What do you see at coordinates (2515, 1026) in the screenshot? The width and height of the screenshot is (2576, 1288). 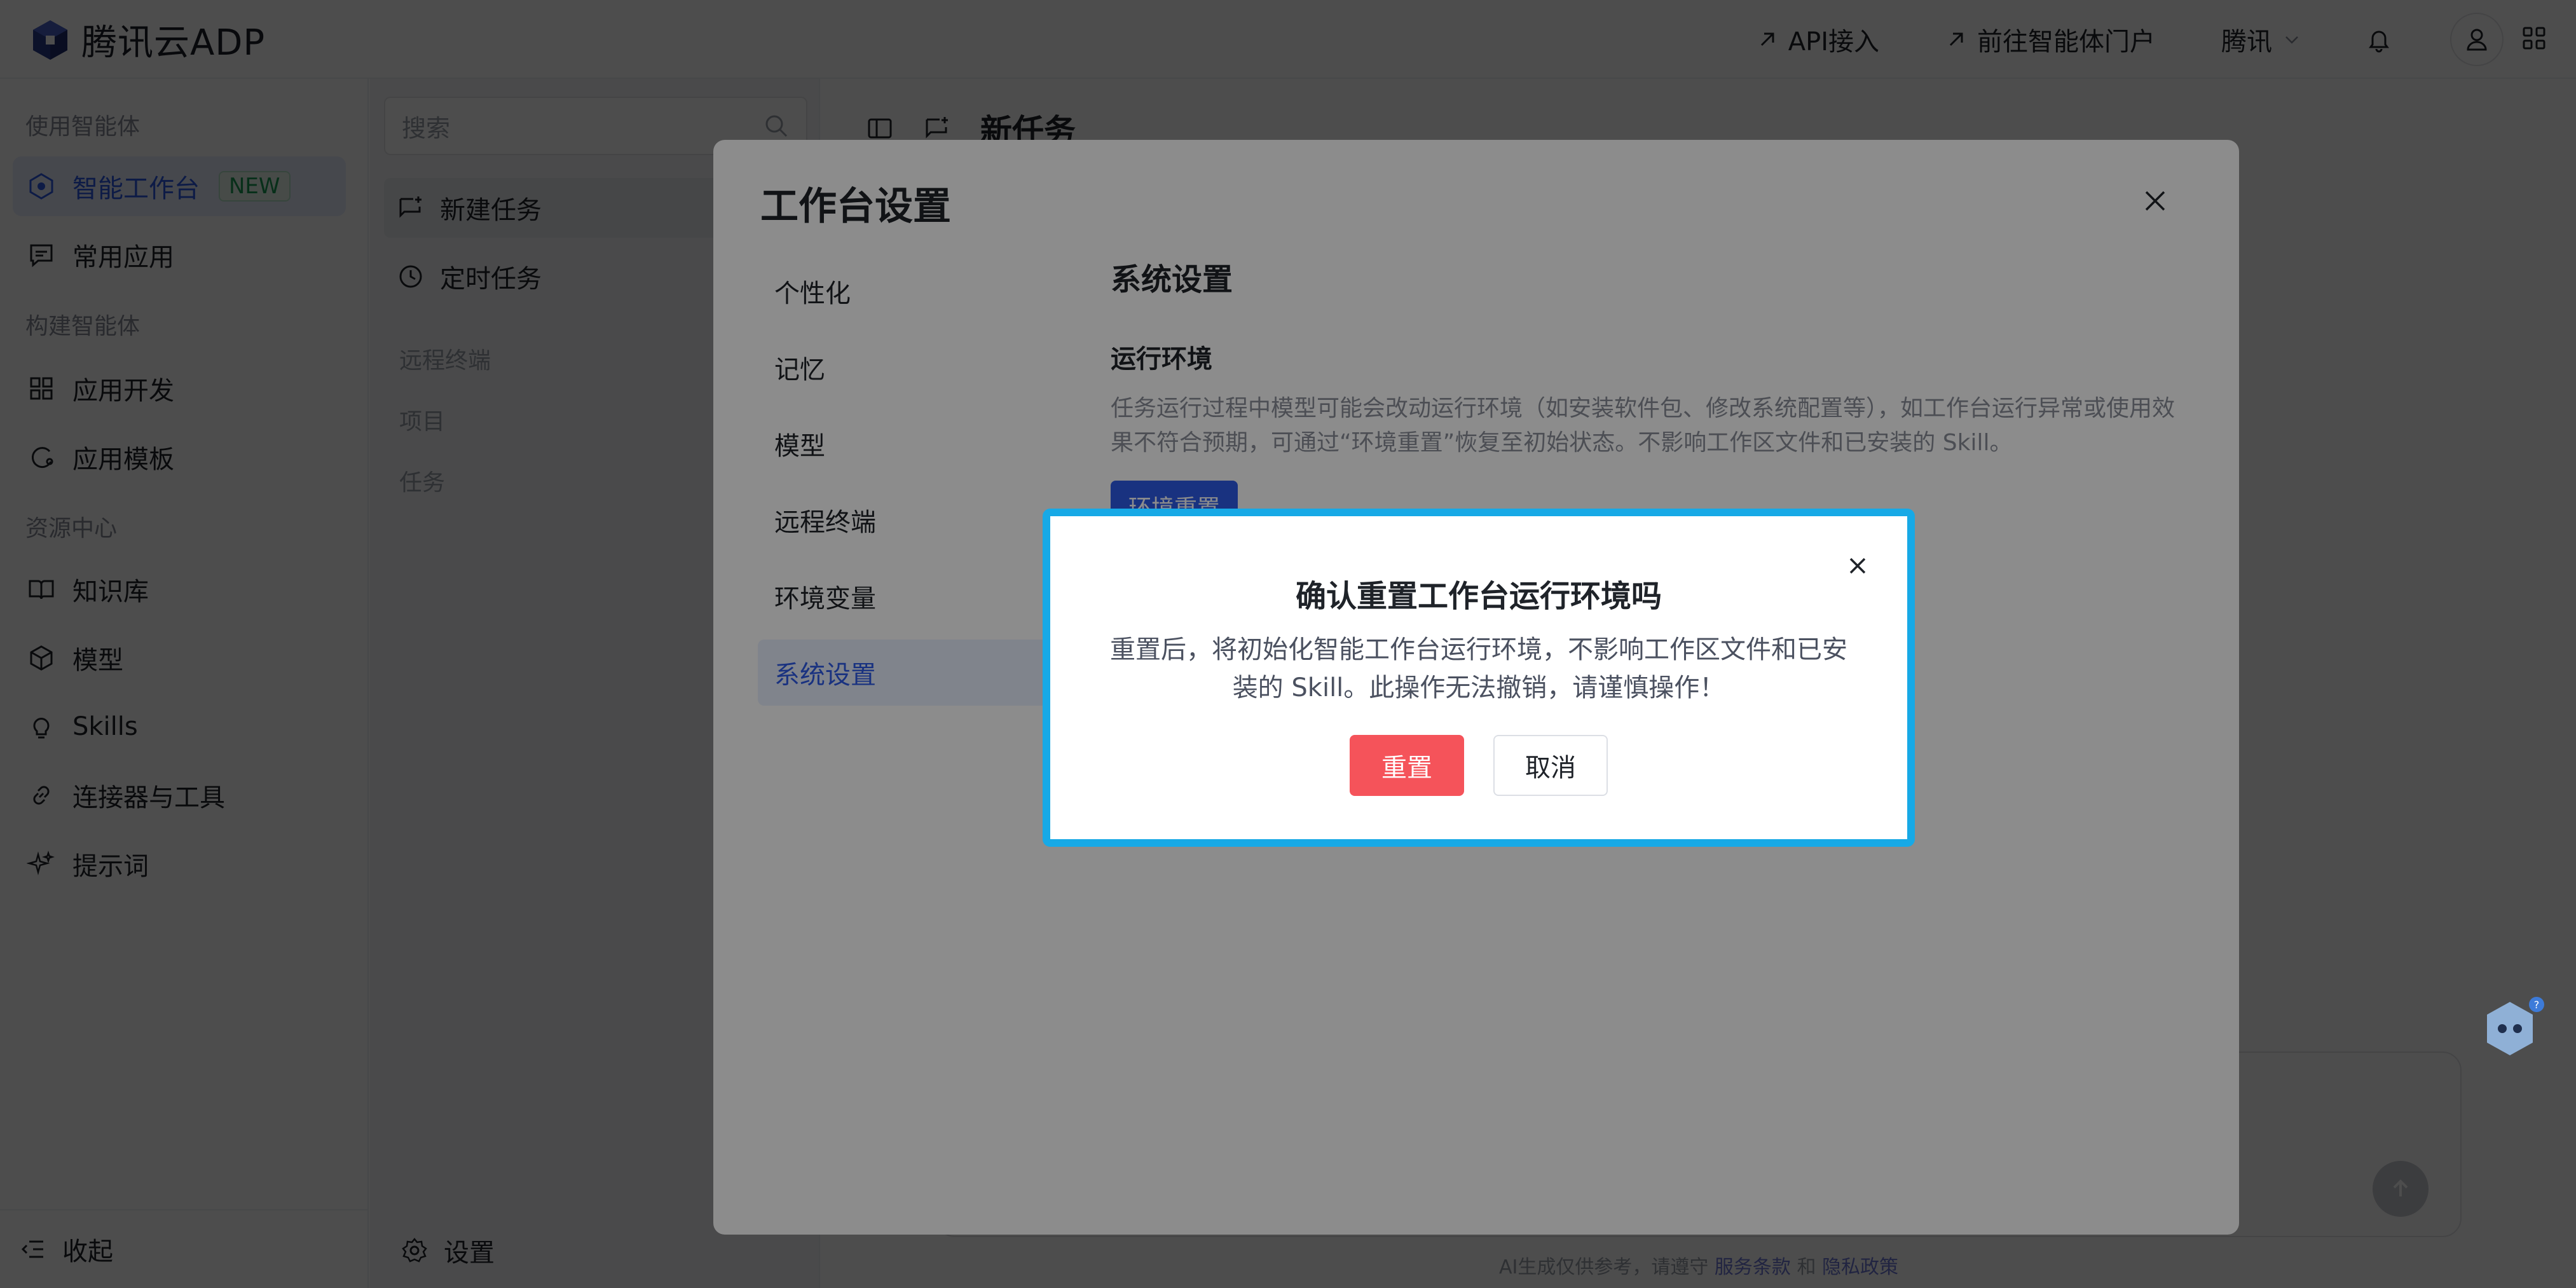 I see `robot-assistant-icon: ?` at bounding box center [2515, 1026].